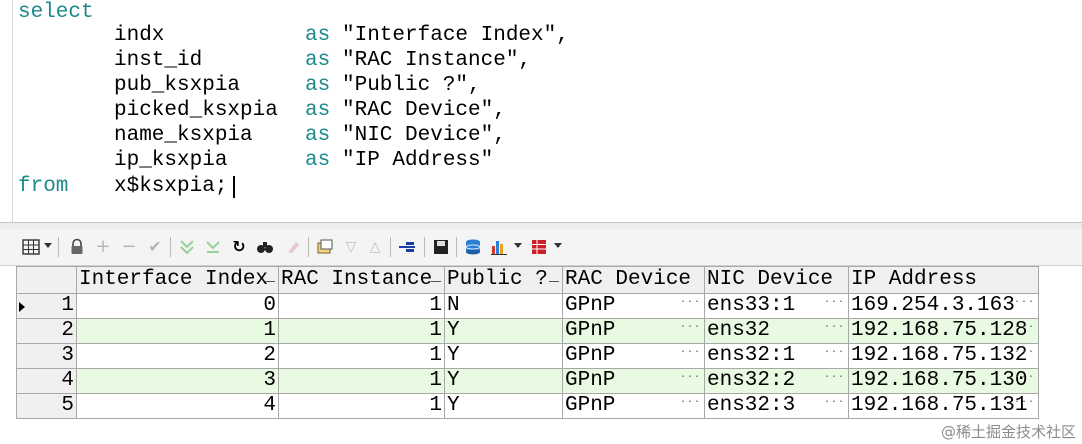 Image resolution: width=1082 pixels, height=444 pixels. What do you see at coordinates (633, 280) in the screenshot?
I see `column-header: RAC Device` at bounding box center [633, 280].